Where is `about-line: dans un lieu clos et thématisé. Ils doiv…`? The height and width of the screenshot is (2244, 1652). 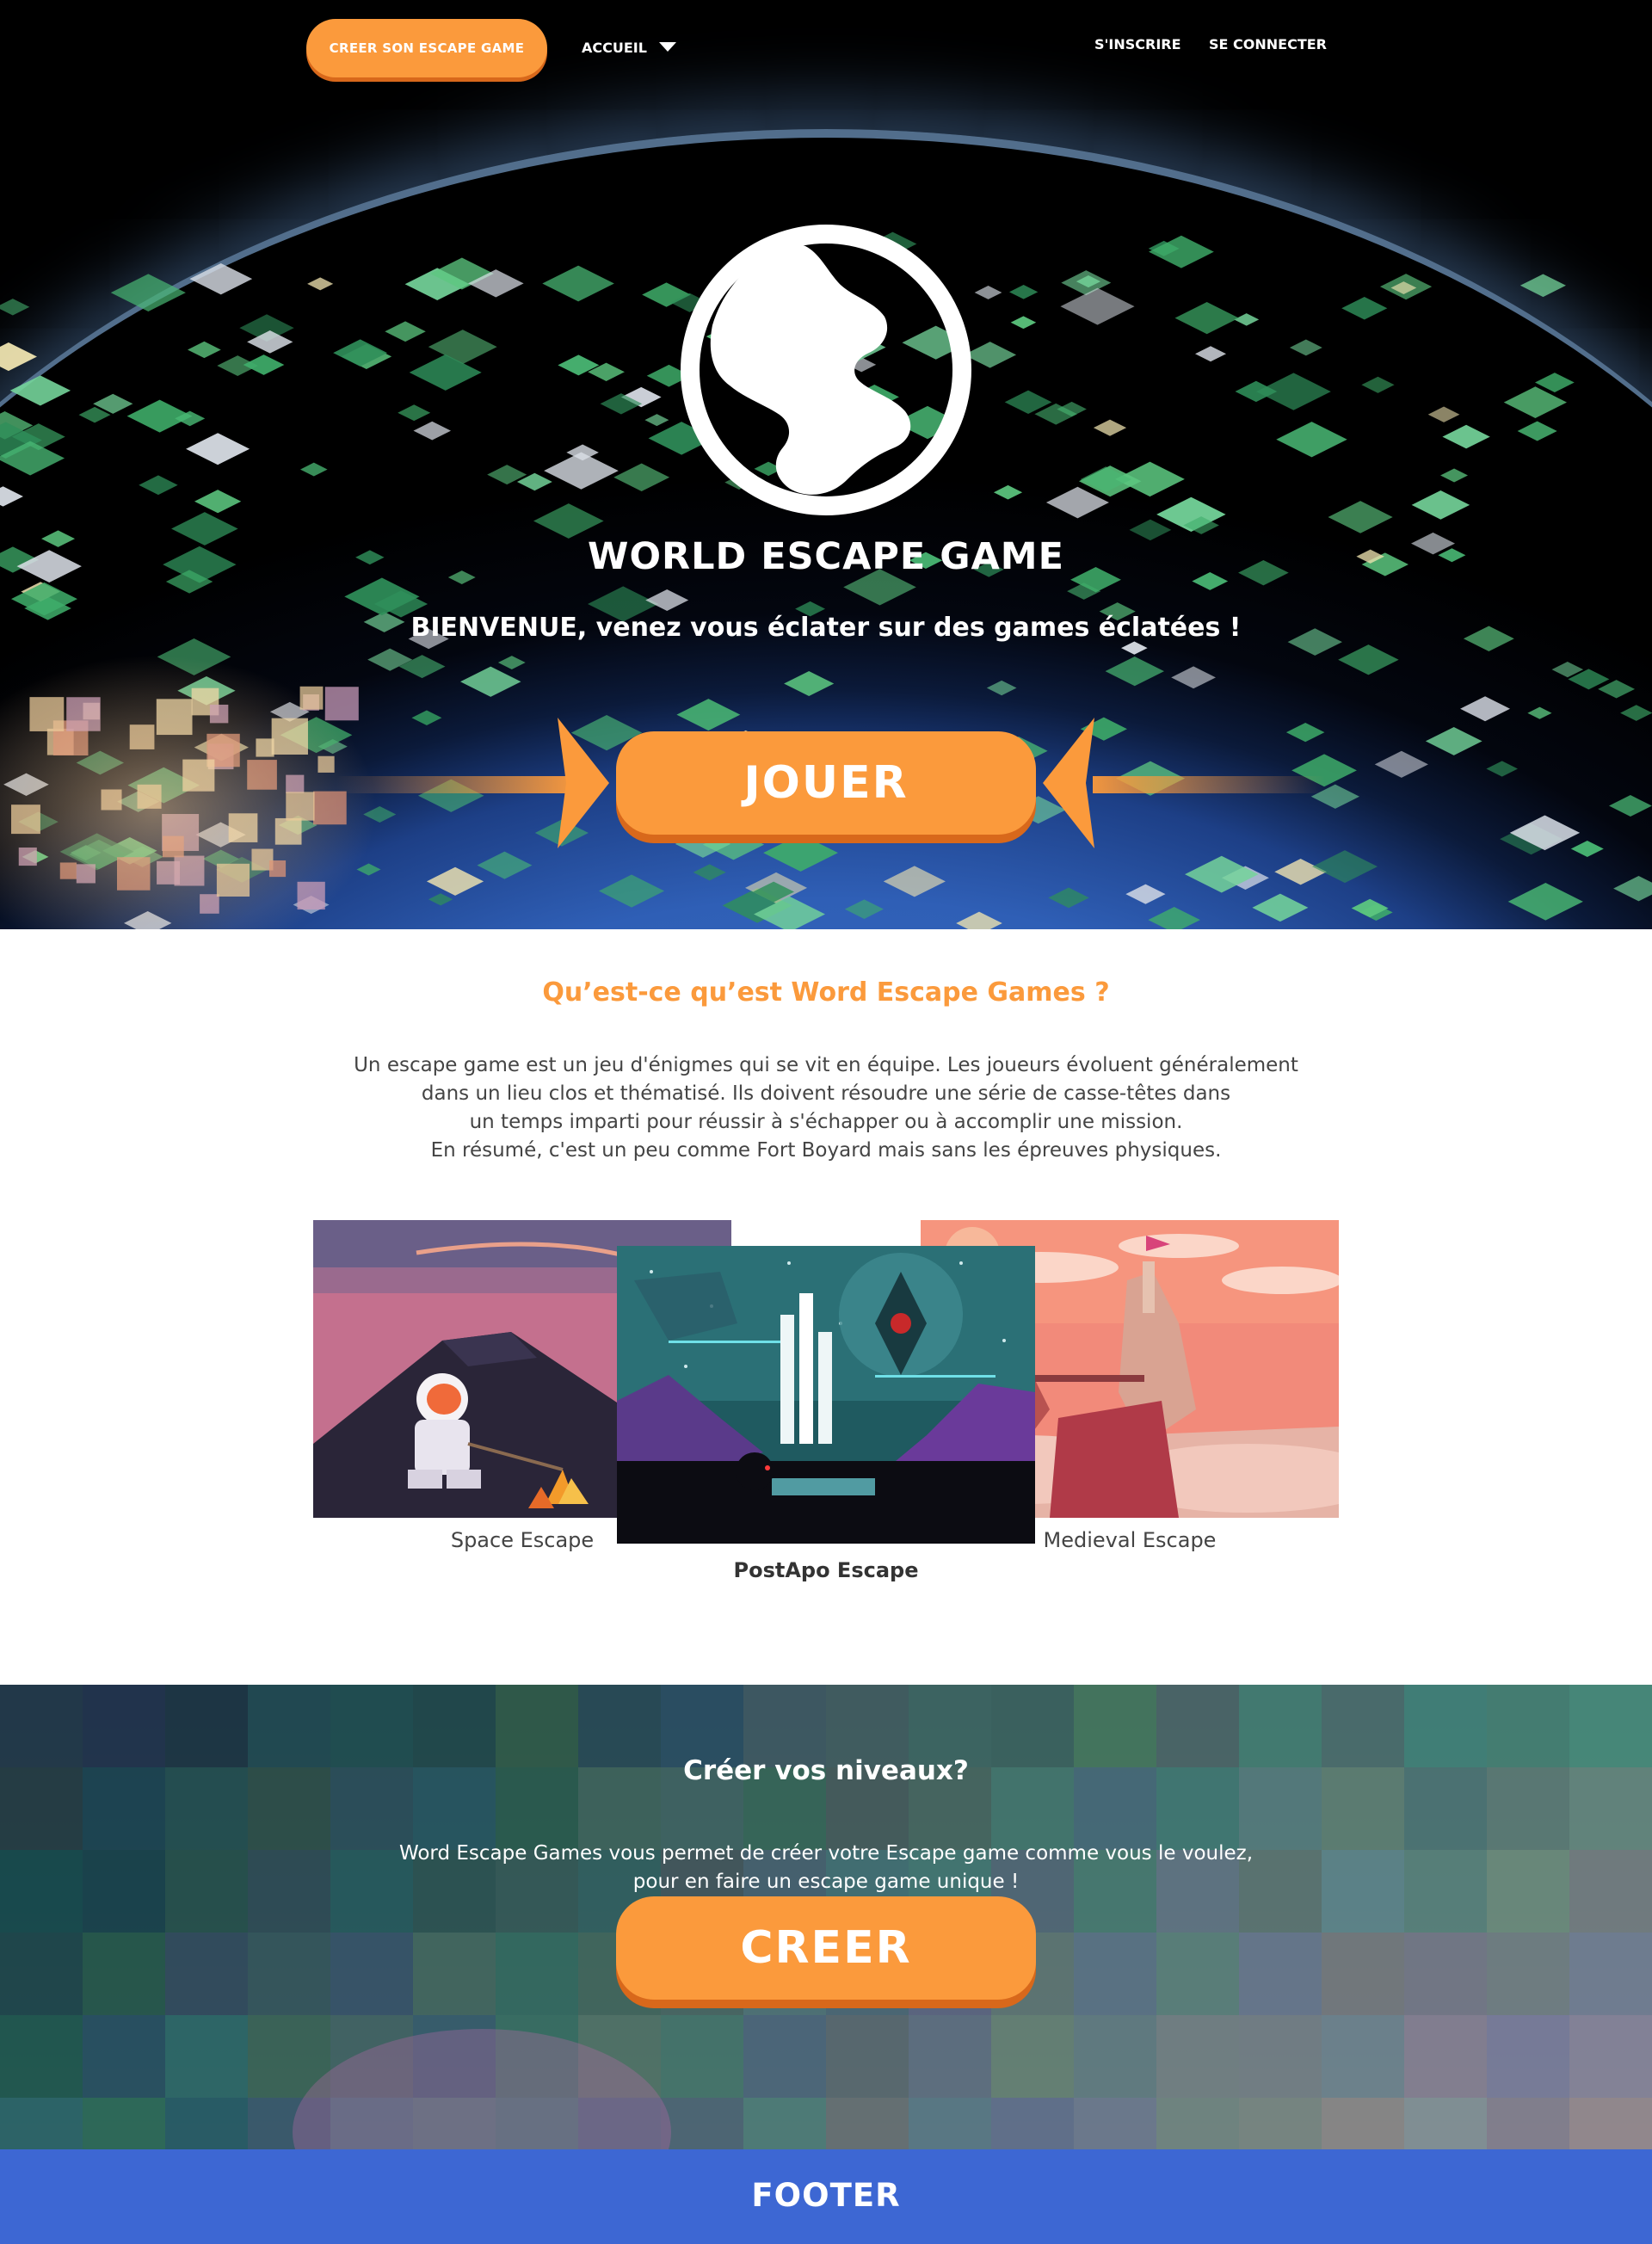
about-line: dans un lieu clos et thématisé. Ils doiv… is located at coordinates (826, 1093).